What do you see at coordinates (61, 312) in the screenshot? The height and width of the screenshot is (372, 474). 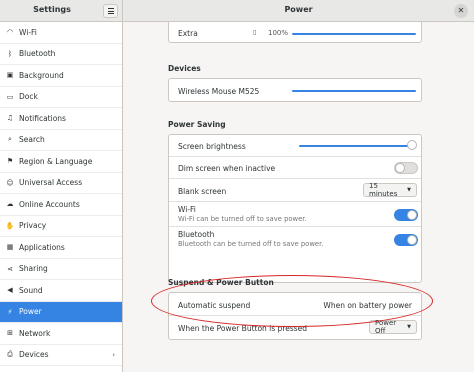 I see `sidebar-item-power: ⚡ Power` at bounding box center [61, 312].